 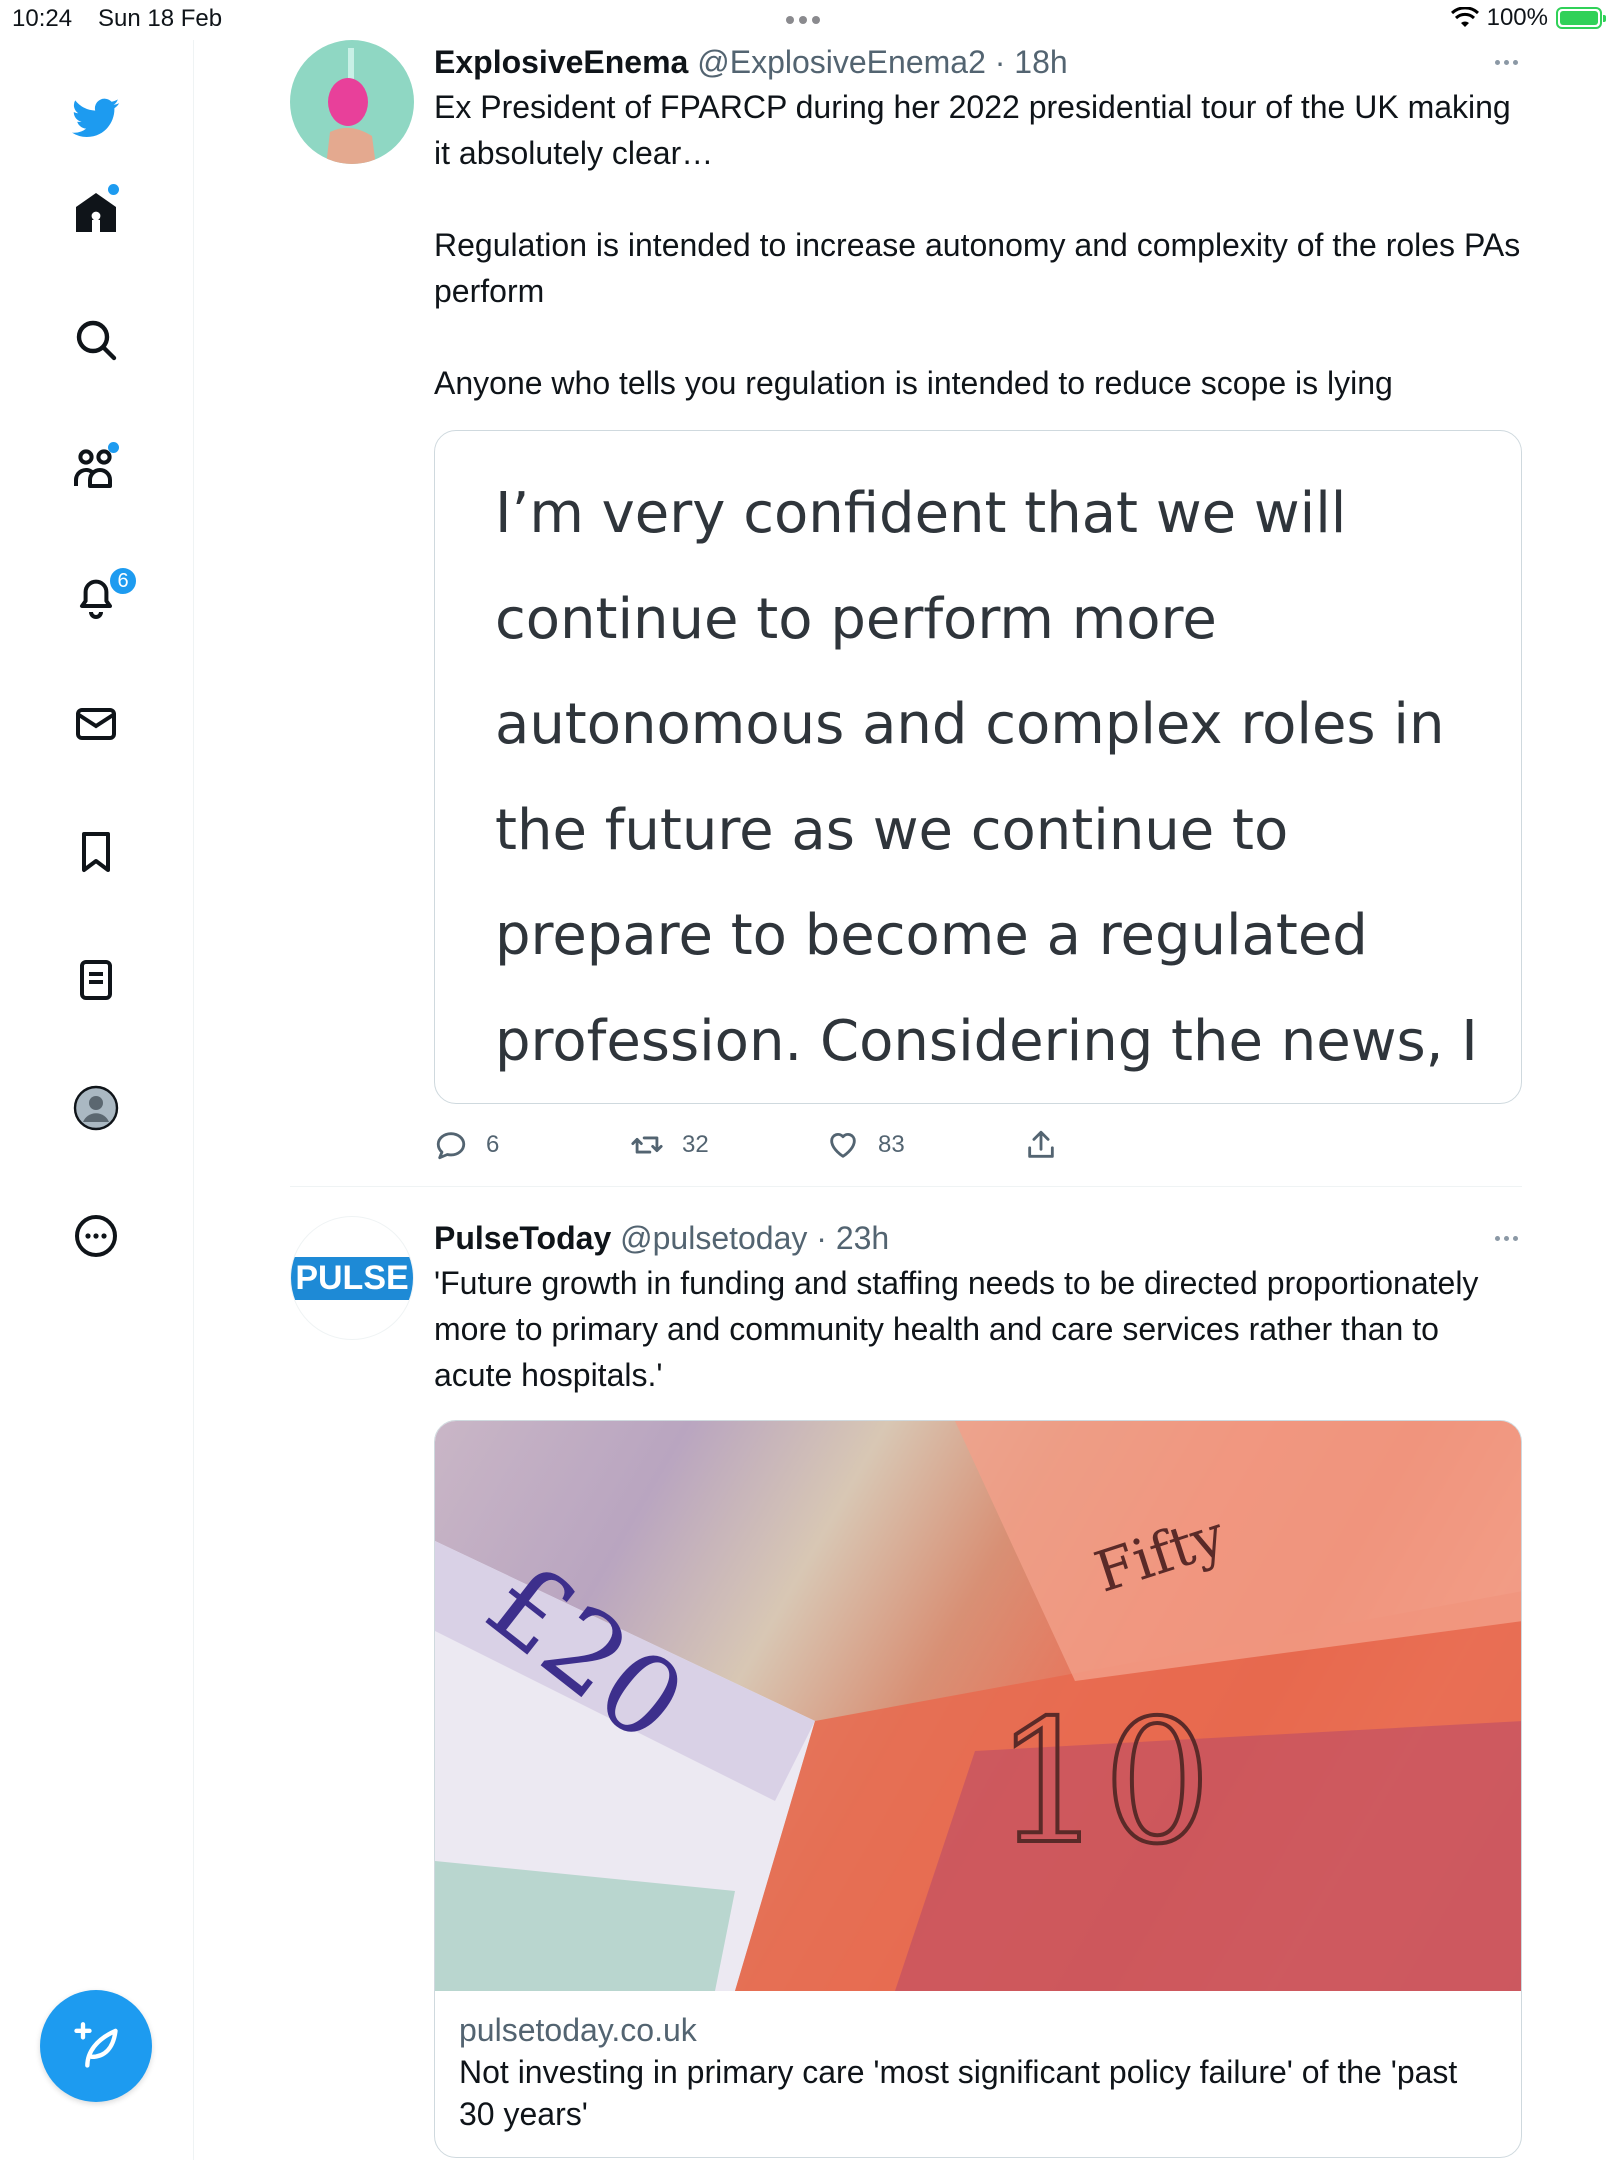 What do you see at coordinates (906, 1186) in the screenshot?
I see `tweet-divider` at bounding box center [906, 1186].